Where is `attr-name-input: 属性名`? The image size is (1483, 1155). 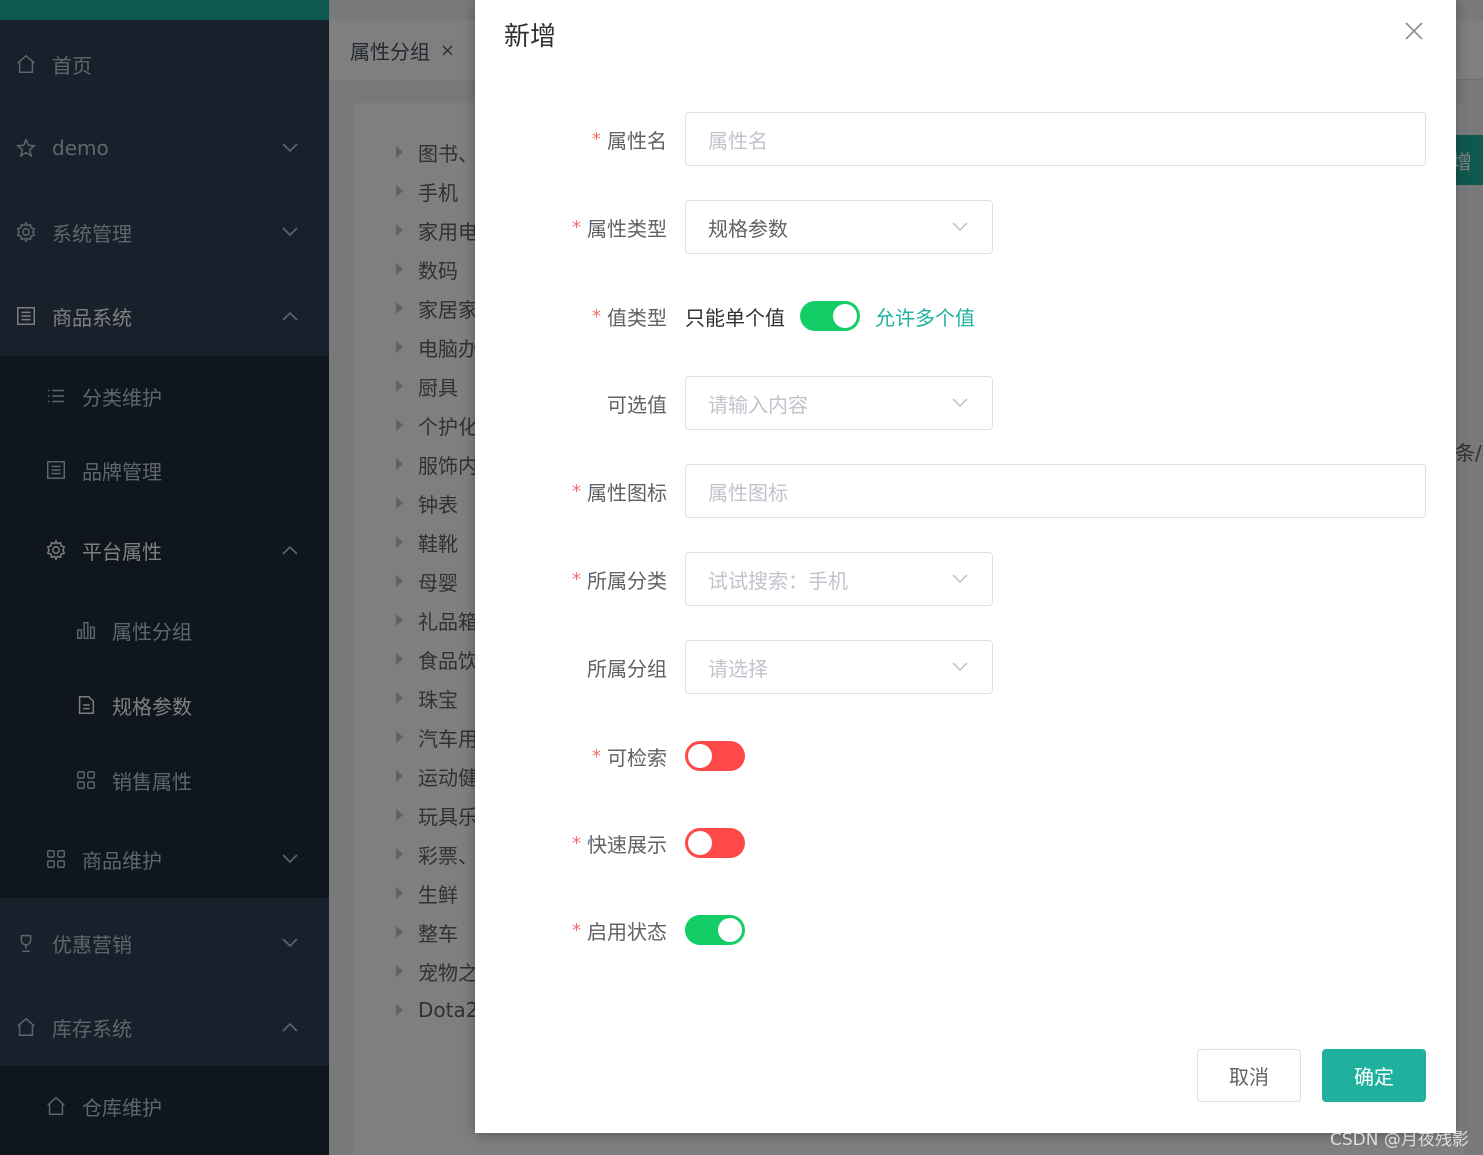
attr-name-input: 属性名 is located at coordinates (1055, 139).